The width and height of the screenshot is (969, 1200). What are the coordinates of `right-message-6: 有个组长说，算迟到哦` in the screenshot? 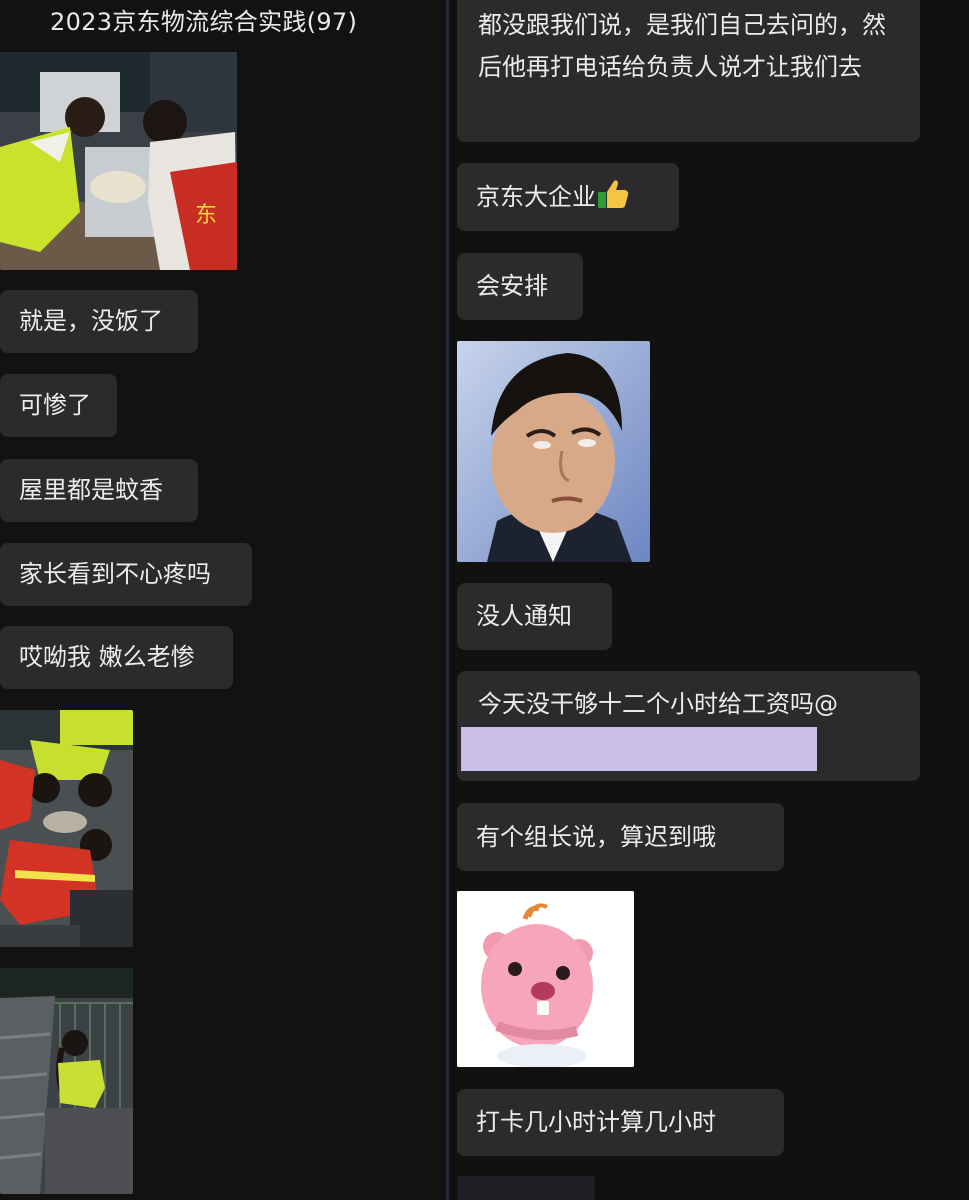 It's located at (620, 837).